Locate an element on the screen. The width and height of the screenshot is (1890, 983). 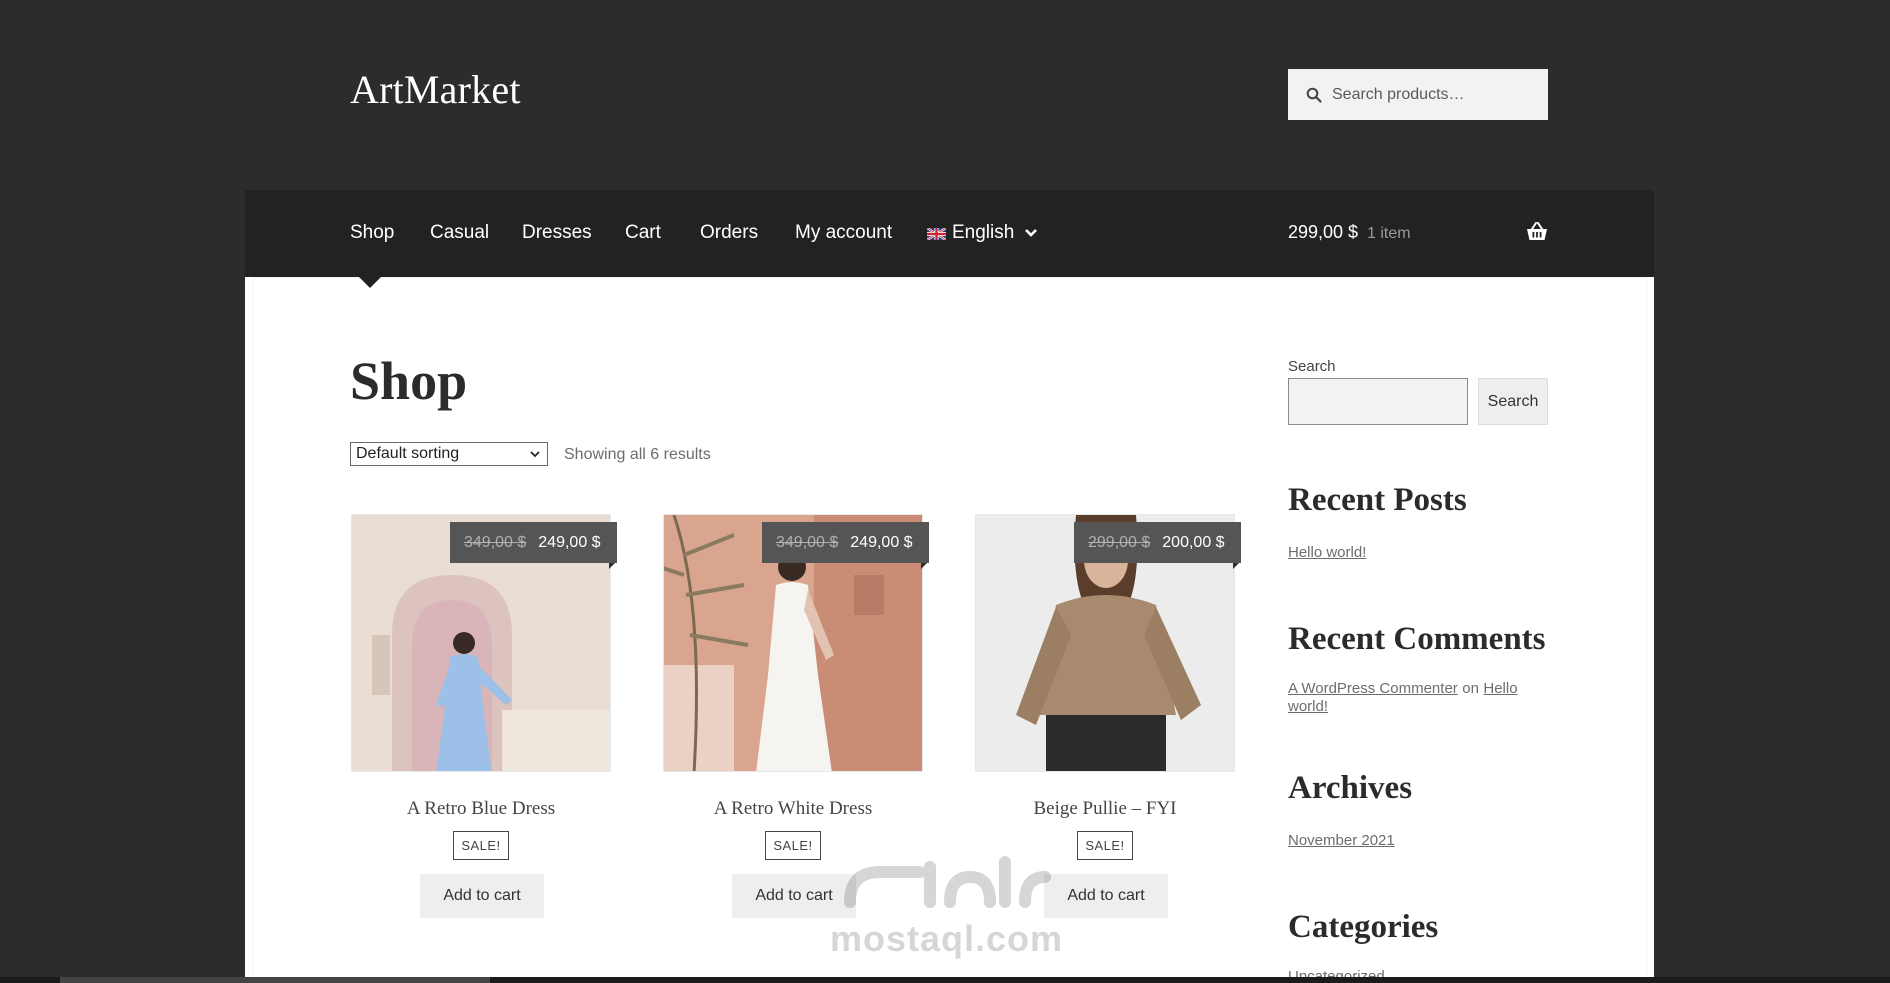
sidebar-search-button: Search is located at coordinates (1513, 401).